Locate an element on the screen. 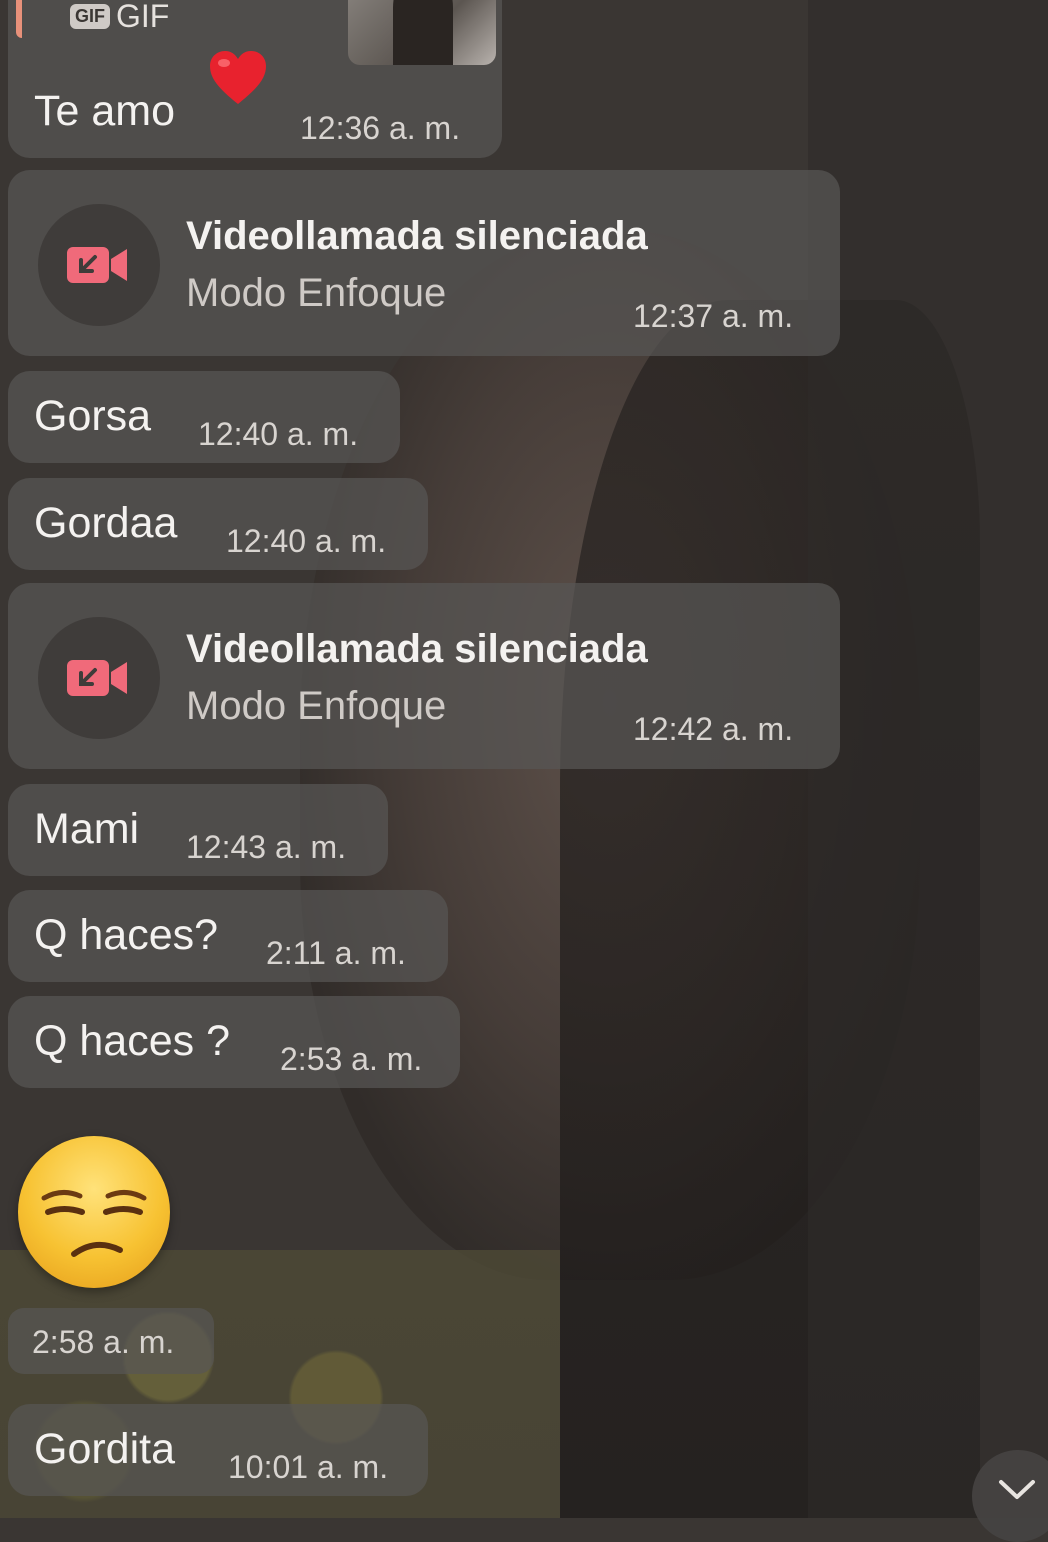 This screenshot has width=1048, height=1542. message-bubble: GIF GIF Te amo 12:36 a. m. is located at coordinates (255, 79).